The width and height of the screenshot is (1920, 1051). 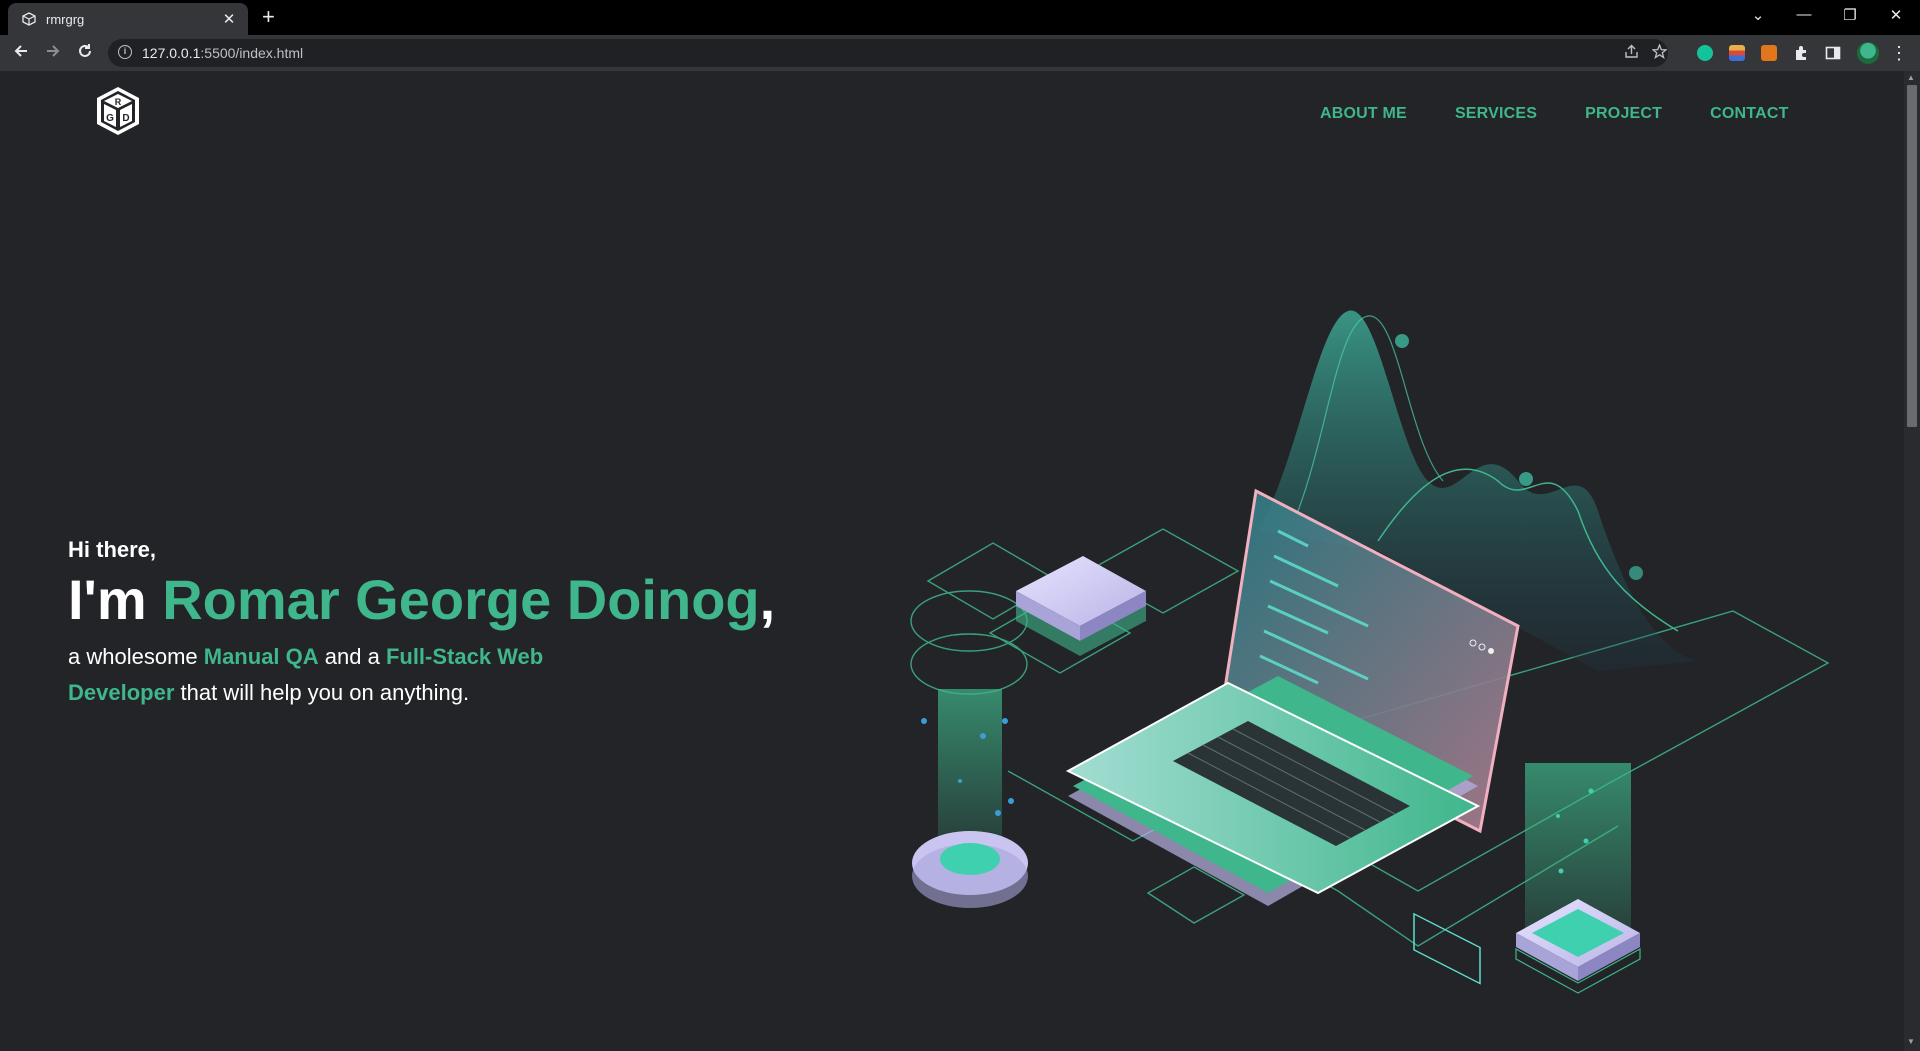 What do you see at coordinates (1758, 15) in the screenshot?
I see `tab-search-icon: ⌄` at bounding box center [1758, 15].